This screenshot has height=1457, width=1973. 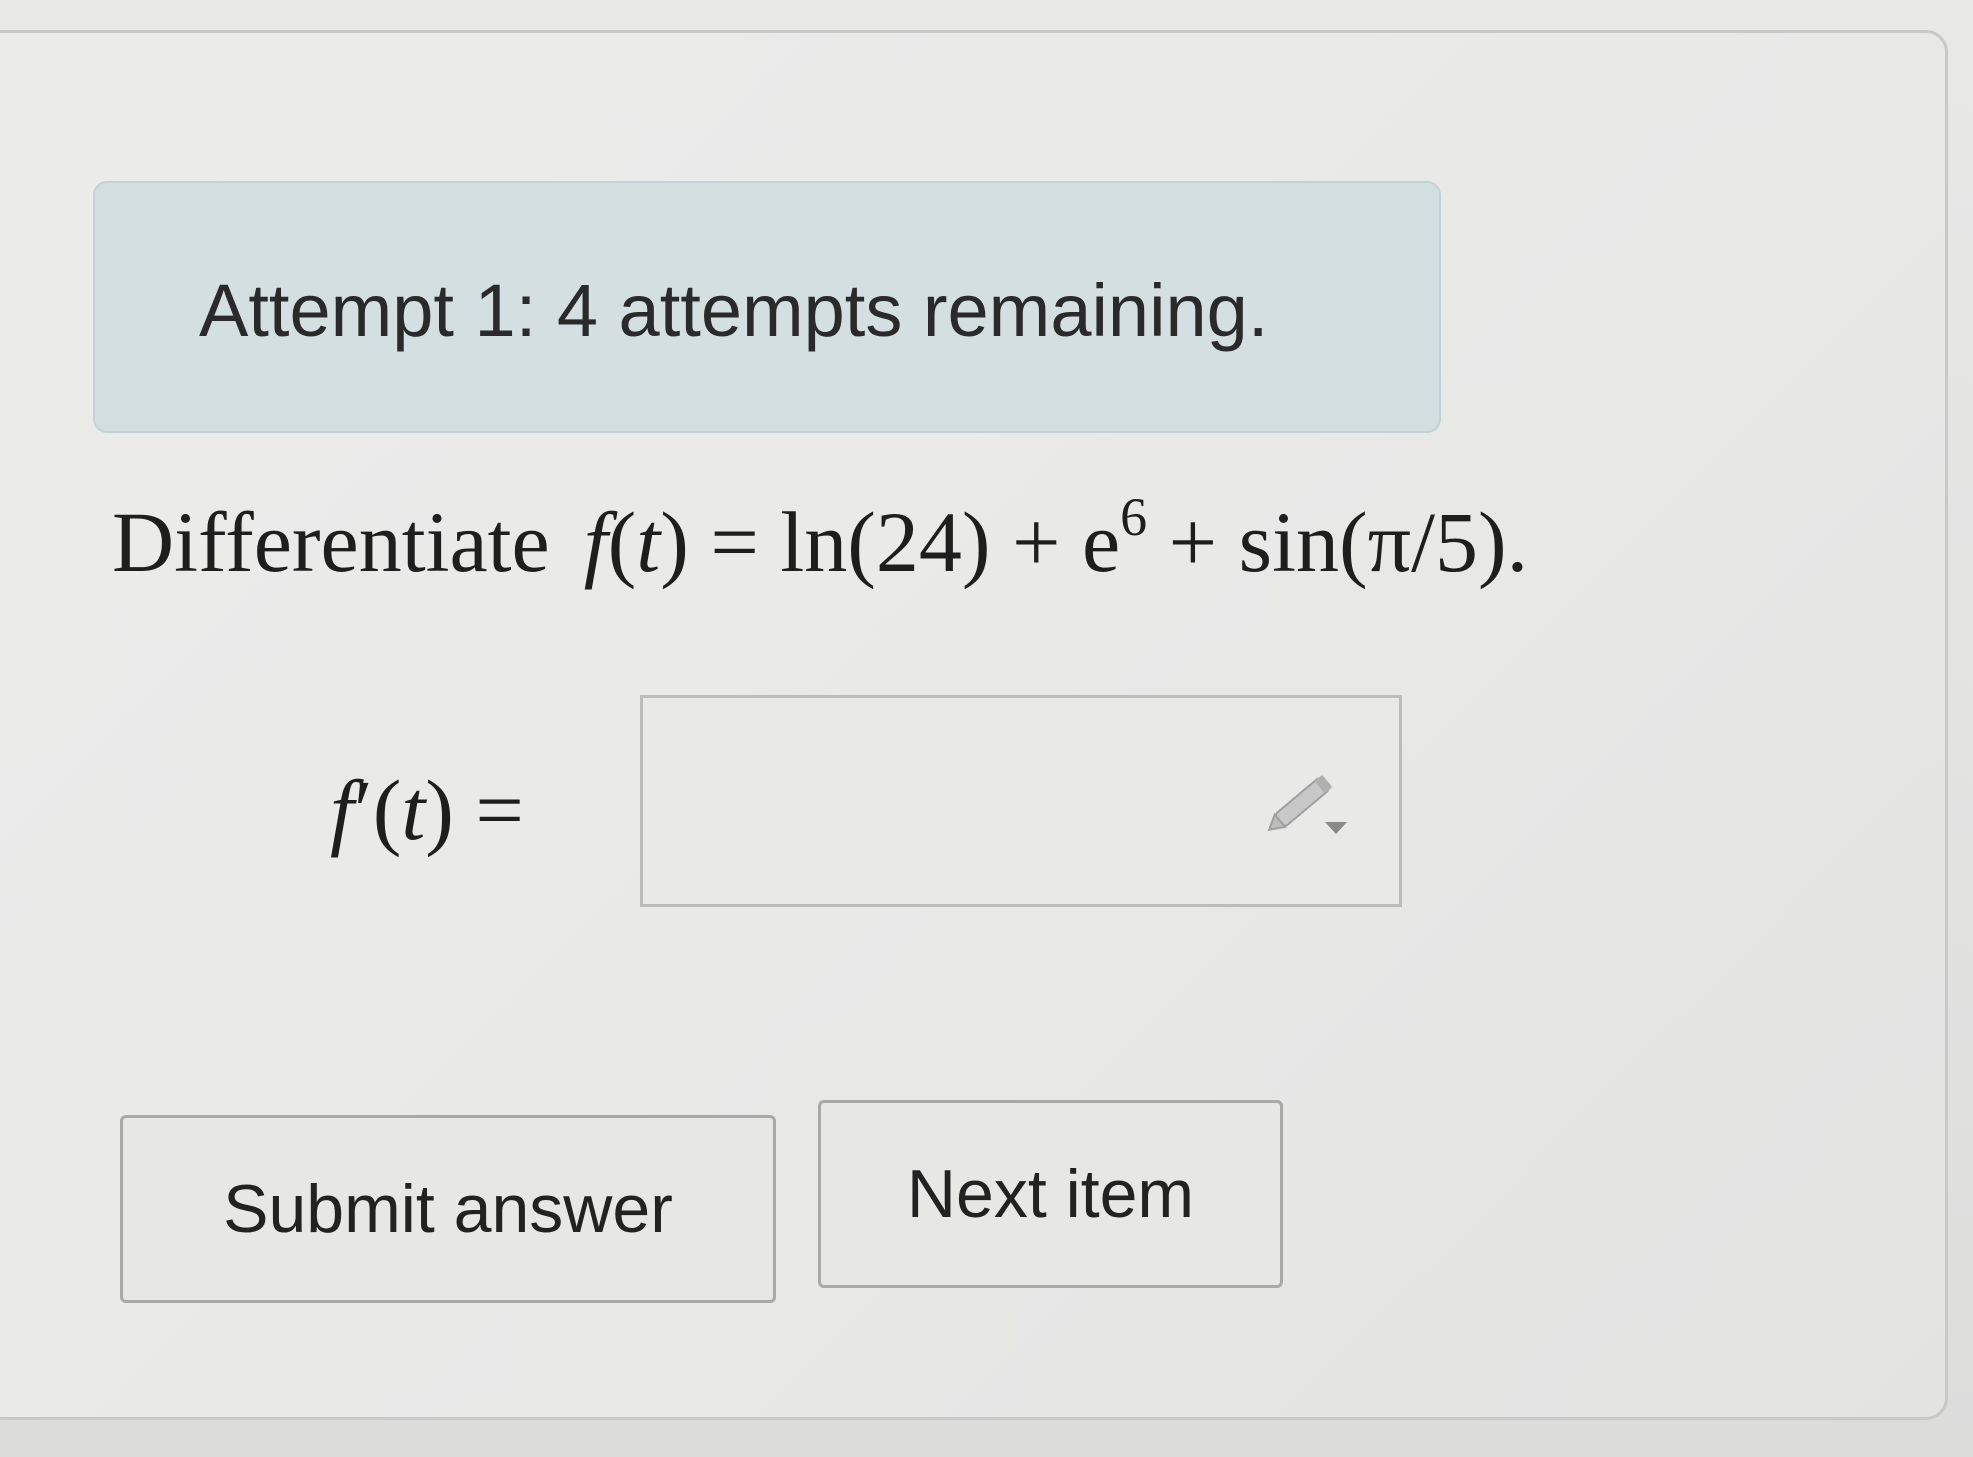 What do you see at coordinates (1134, 517) in the screenshot?
I see `exponent: 6` at bounding box center [1134, 517].